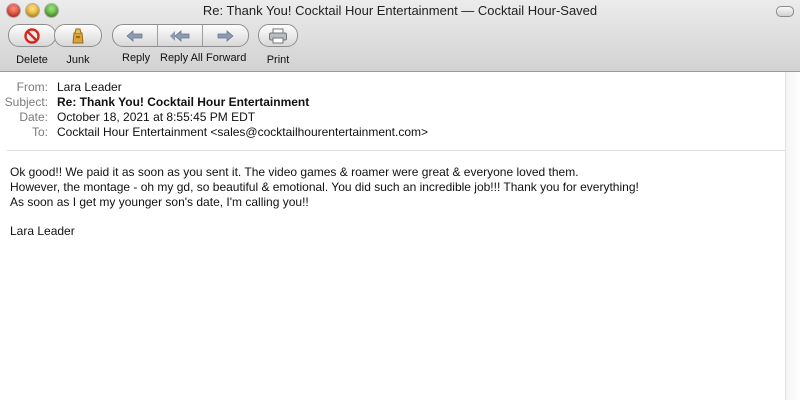 The height and width of the screenshot is (400, 800). I want to click on junk-bag-icon, so click(78, 35).